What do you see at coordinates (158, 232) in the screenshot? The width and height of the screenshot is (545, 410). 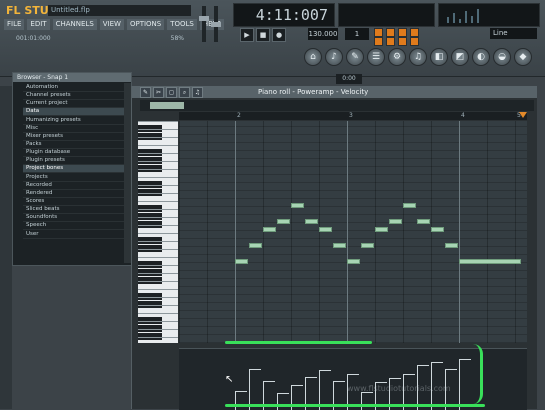 I see `piano-keyboard` at bounding box center [158, 232].